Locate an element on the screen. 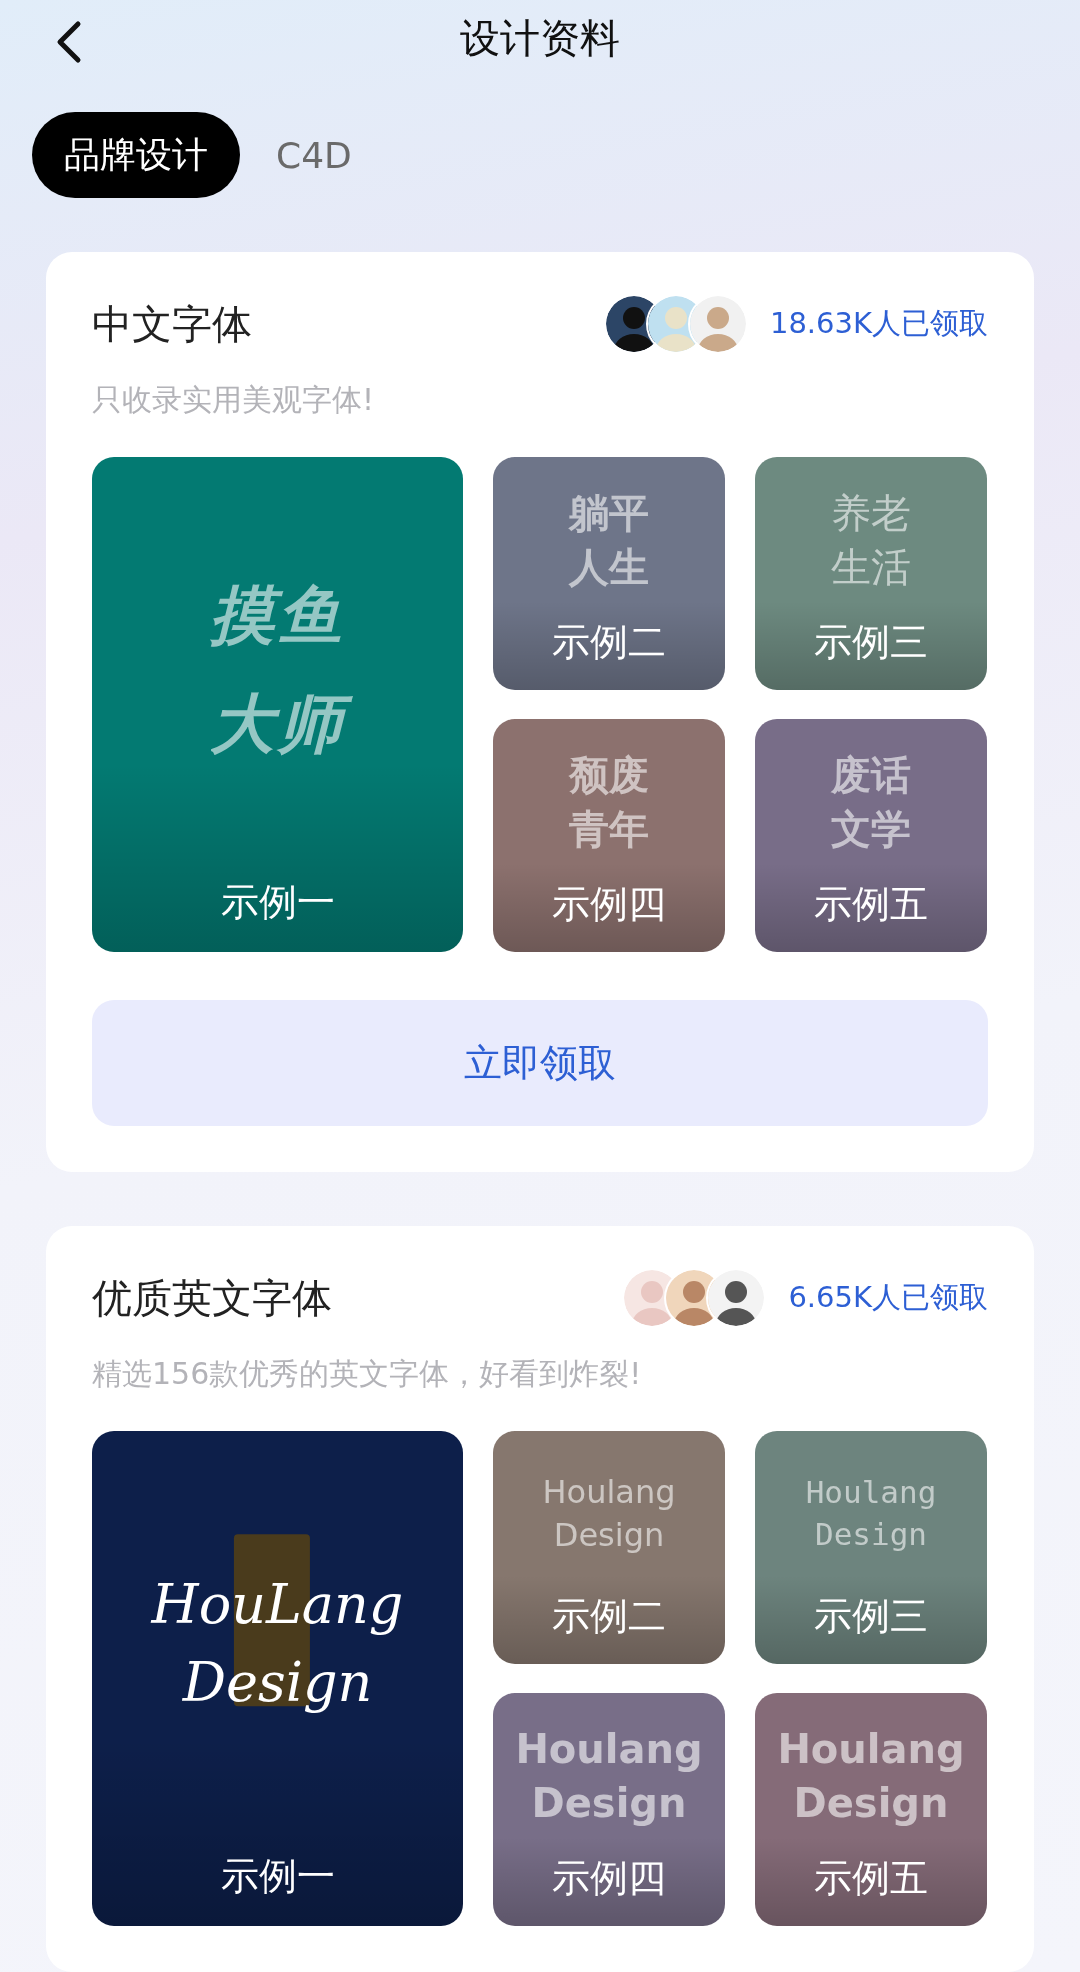  font-sample-text: 废话 is located at coordinates (871, 775).